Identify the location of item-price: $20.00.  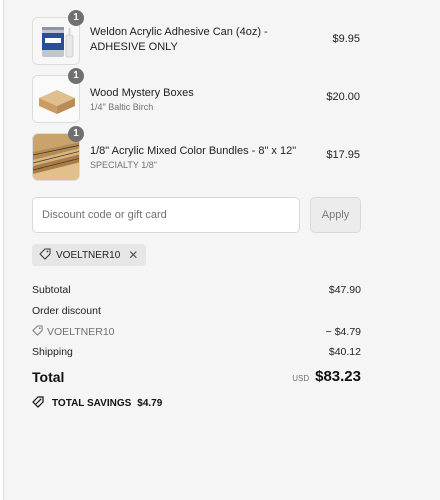
(343, 97).